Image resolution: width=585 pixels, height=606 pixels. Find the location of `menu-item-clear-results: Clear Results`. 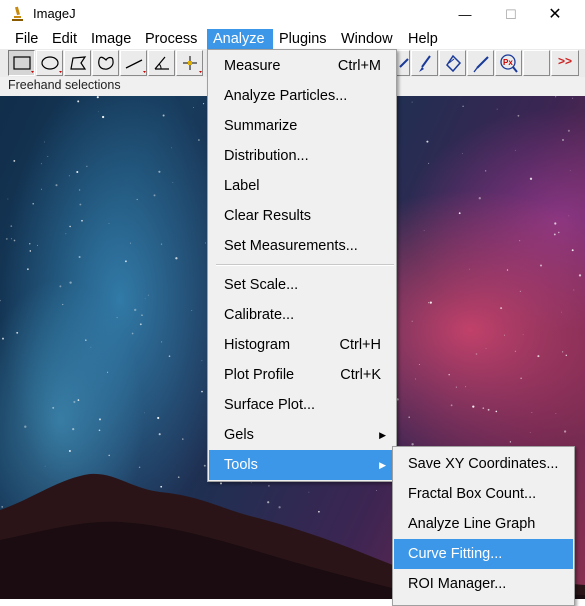

menu-item-clear-results: Clear Results is located at coordinates (302, 216).